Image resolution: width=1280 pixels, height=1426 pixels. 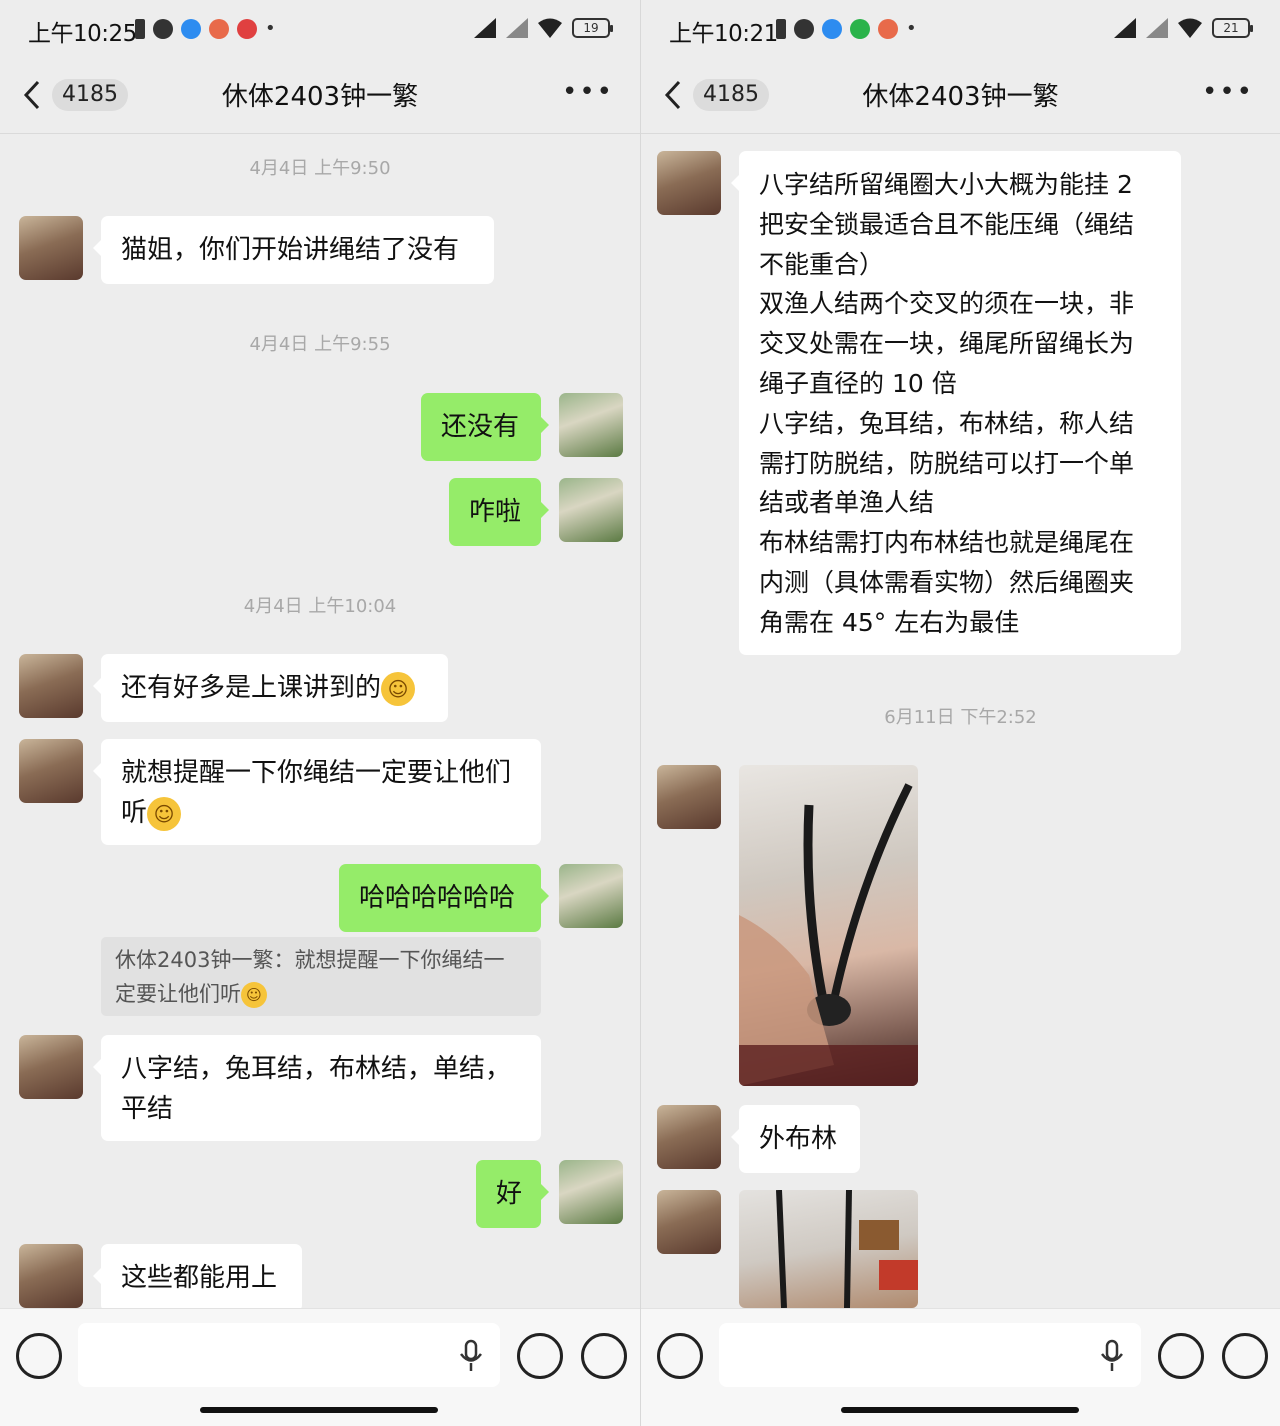 What do you see at coordinates (947, 463) in the screenshot?
I see `message-line: 需打防脱结，防脱结可以打一个单` at bounding box center [947, 463].